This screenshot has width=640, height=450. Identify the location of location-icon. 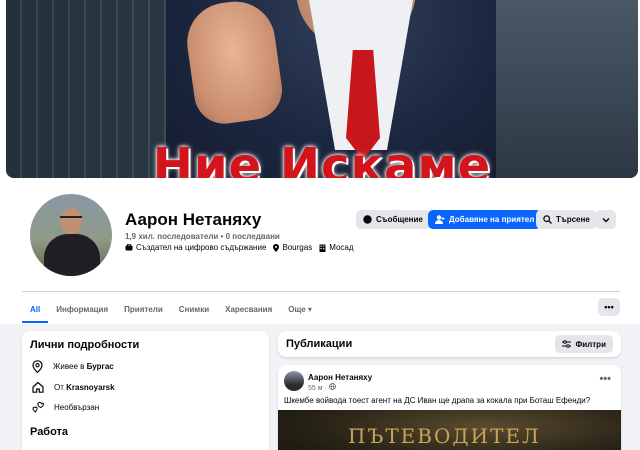
(276, 247).